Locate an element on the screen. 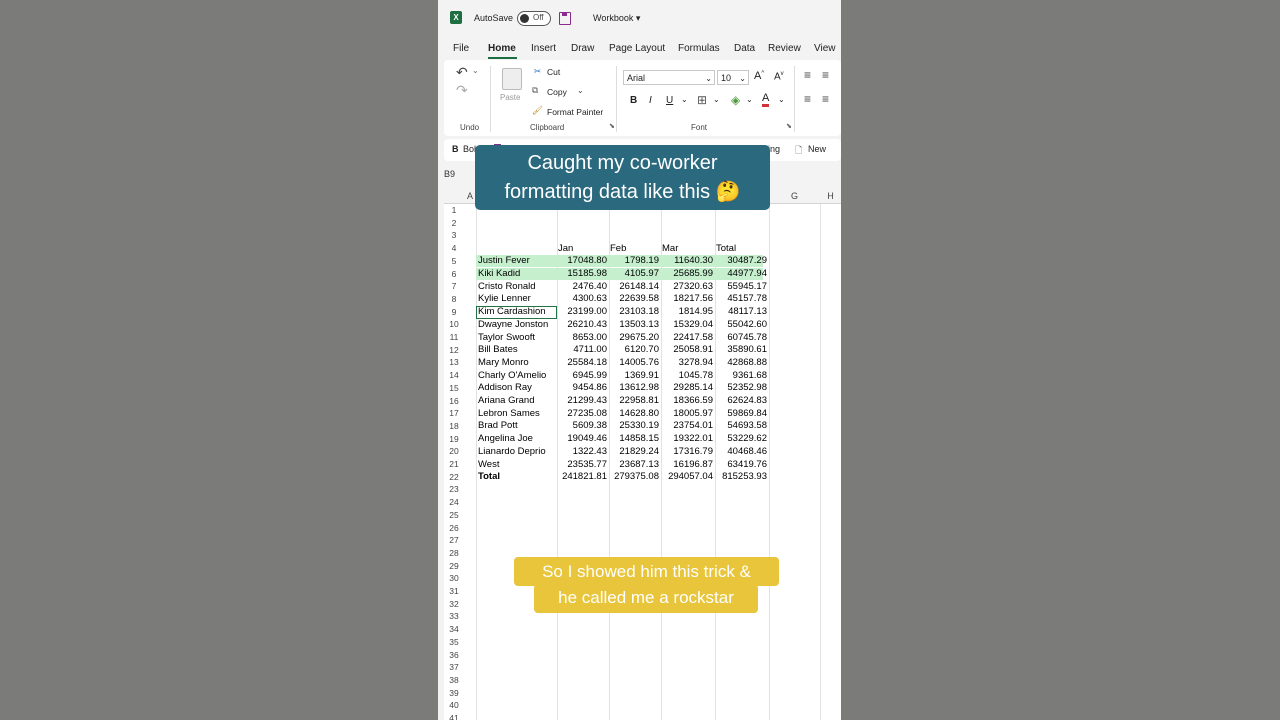  row-header-15: 15 is located at coordinates (454, 388).